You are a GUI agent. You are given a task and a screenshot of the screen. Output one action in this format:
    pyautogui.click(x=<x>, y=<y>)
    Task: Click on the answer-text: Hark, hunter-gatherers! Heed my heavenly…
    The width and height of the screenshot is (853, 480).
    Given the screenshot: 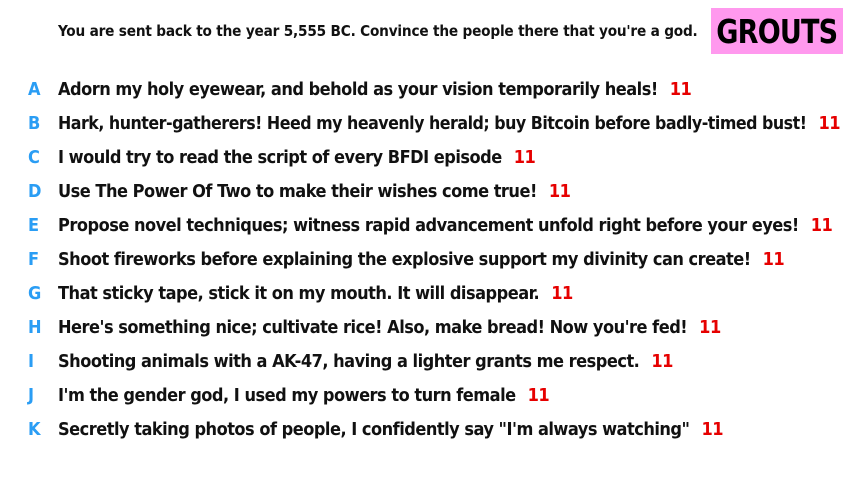 What is the action you would take?
    pyautogui.click(x=432, y=123)
    